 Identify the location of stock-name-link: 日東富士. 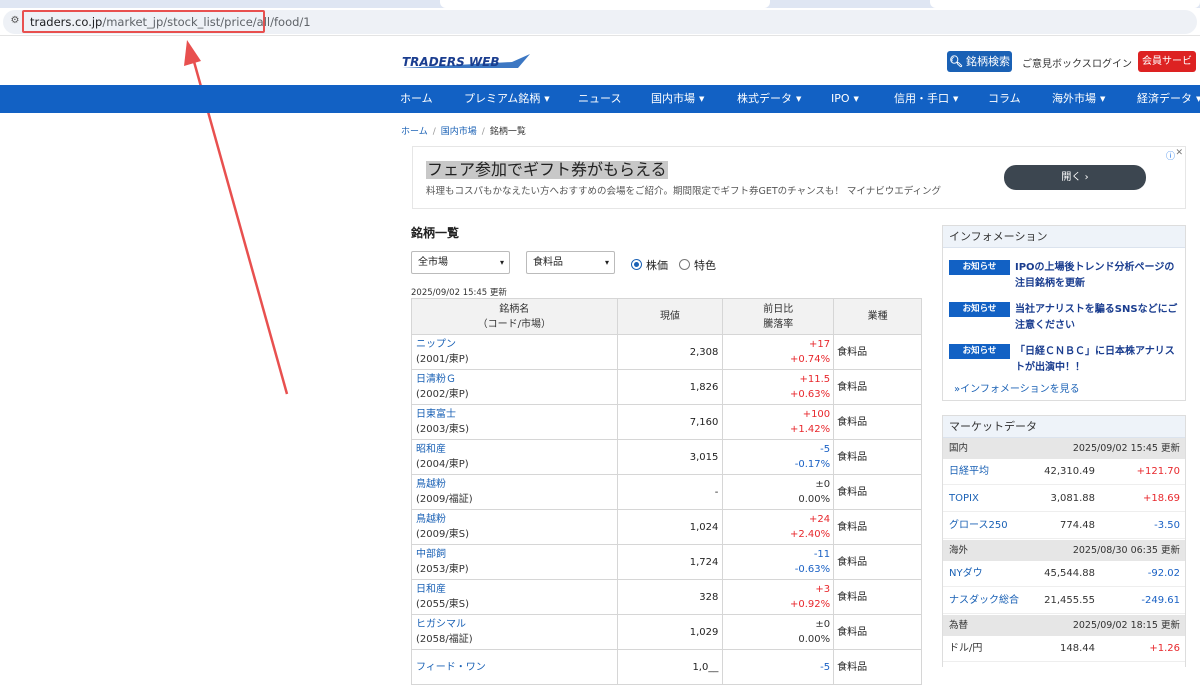
(516, 414).